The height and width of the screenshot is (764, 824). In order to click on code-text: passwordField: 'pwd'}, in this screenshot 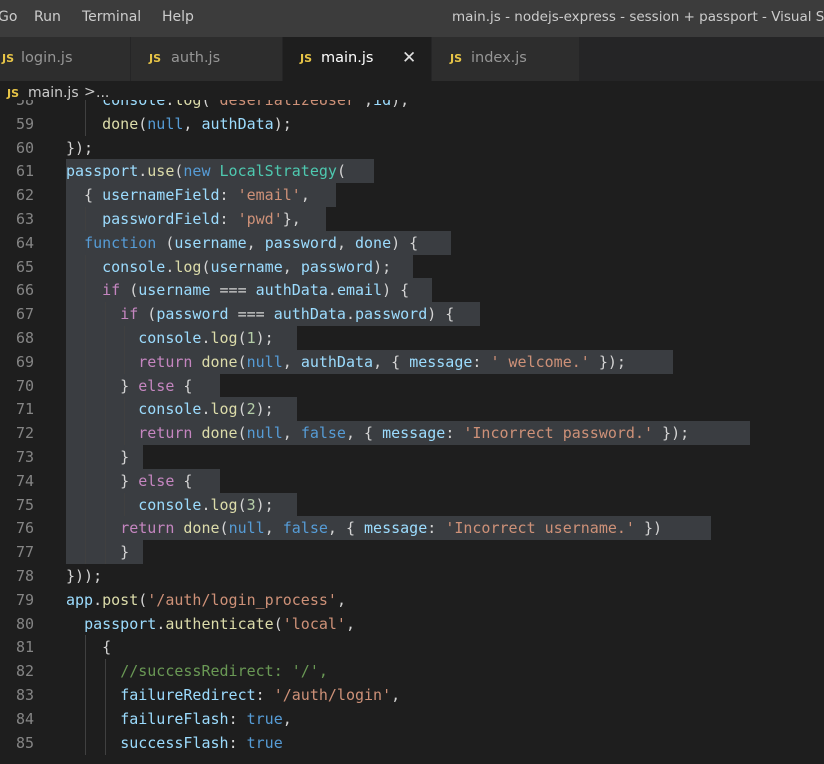, I will do `click(201, 219)`.